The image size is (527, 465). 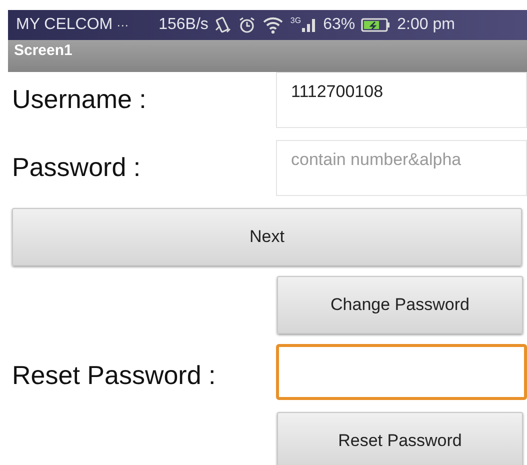 What do you see at coordinates (76, 167) in the screenshot?
I see `field-label: Password :` at bounding box center [76, 167].